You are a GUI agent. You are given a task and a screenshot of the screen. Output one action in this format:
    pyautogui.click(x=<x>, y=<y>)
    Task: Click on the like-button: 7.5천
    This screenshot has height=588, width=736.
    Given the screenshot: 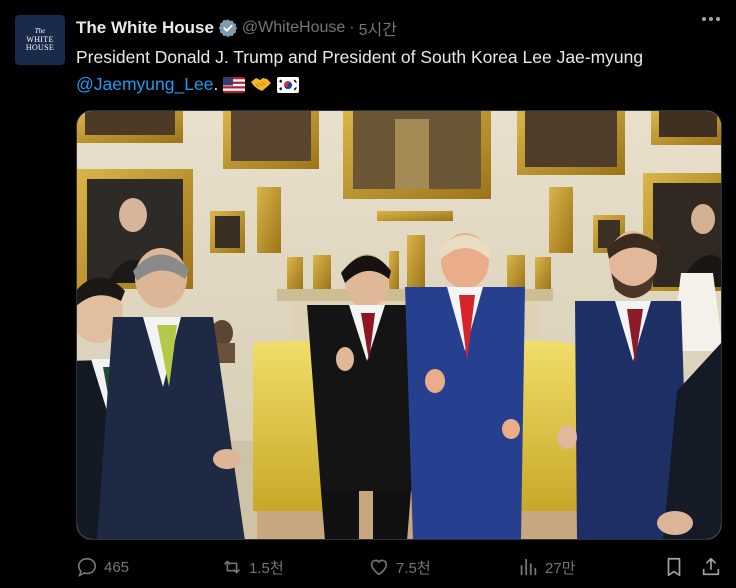 What is the action you would take?
    pyautogui.click(x=399, y=567)
    